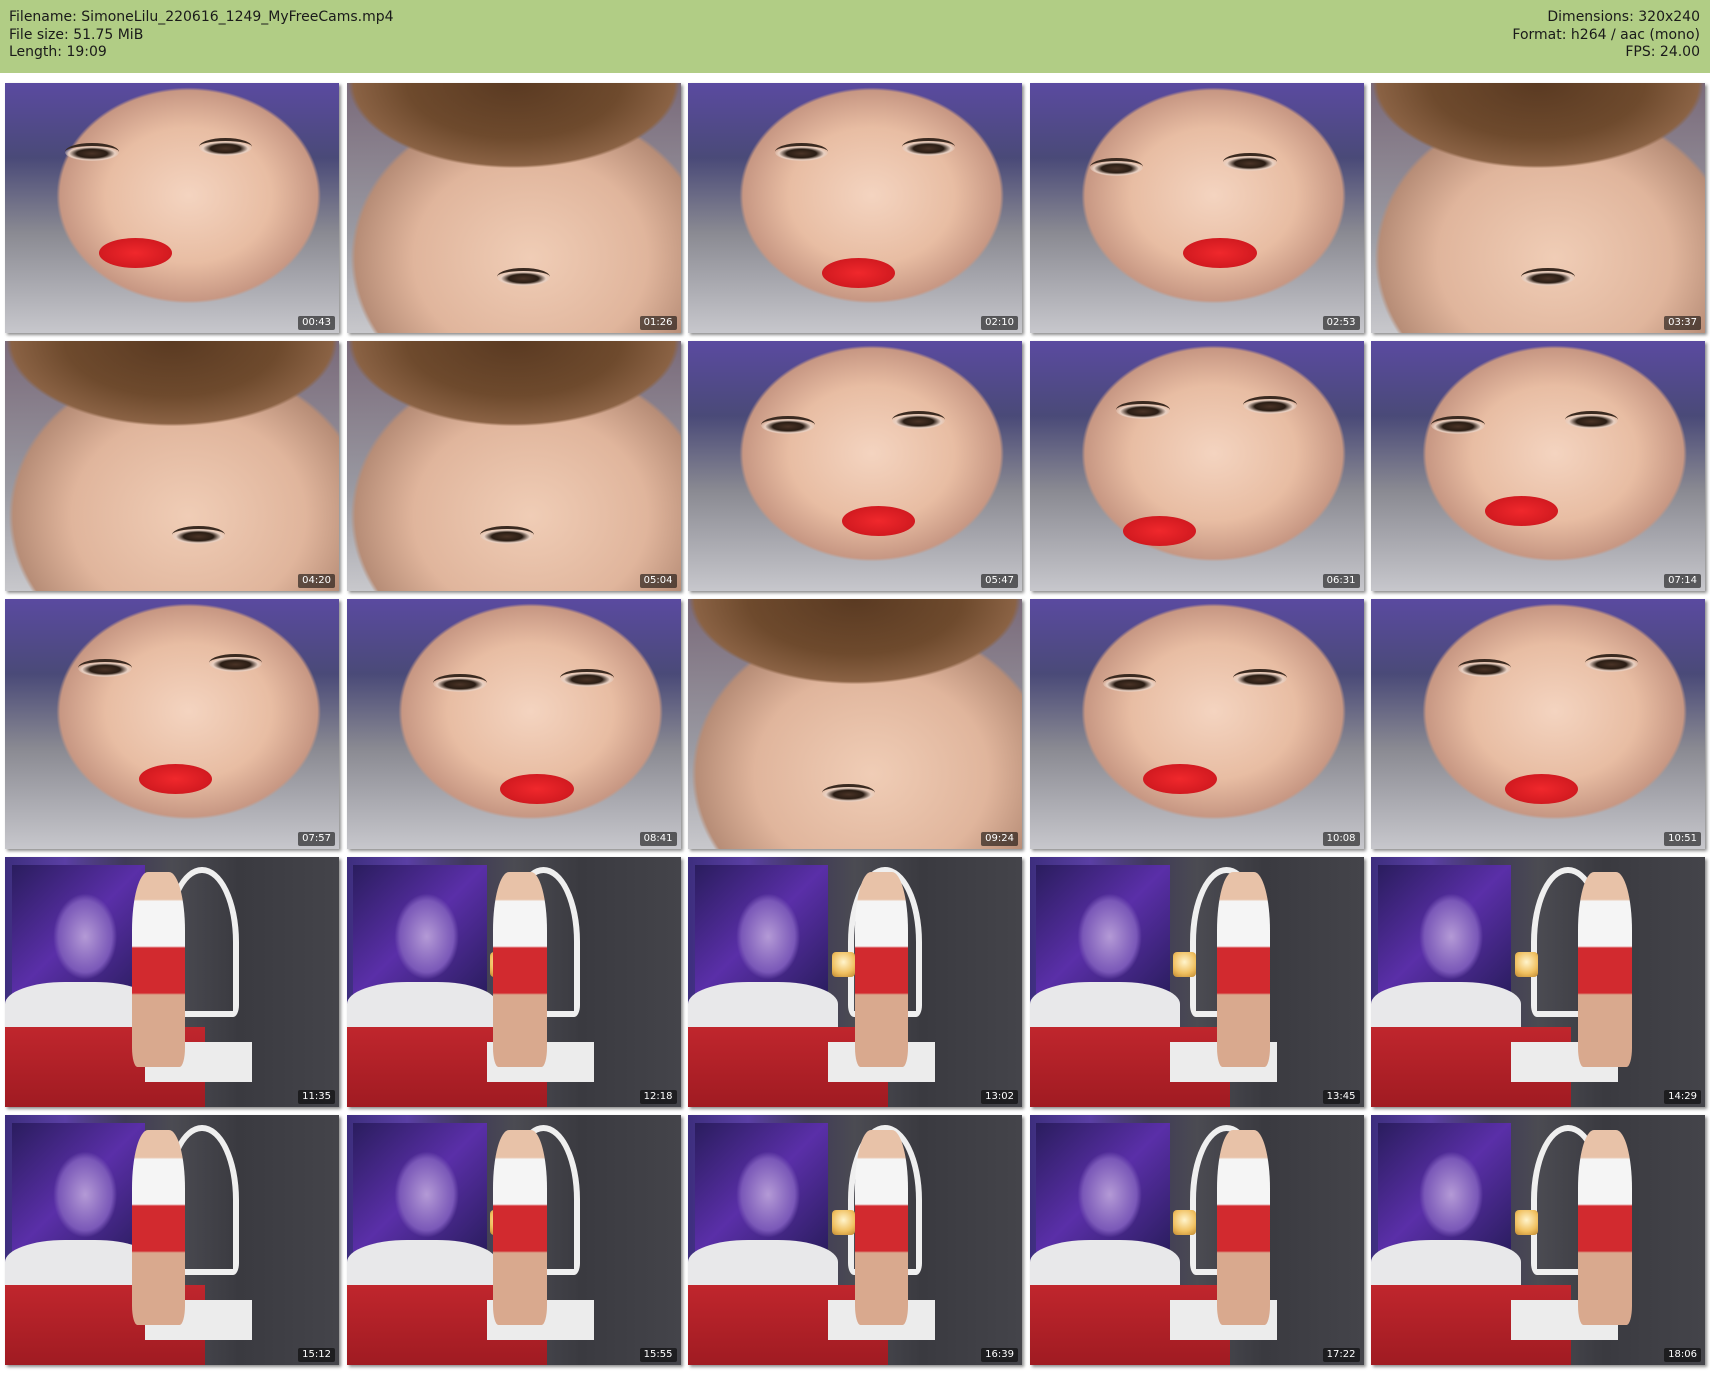  I want to click on thumbnail: 08:41, so click(513, 724).